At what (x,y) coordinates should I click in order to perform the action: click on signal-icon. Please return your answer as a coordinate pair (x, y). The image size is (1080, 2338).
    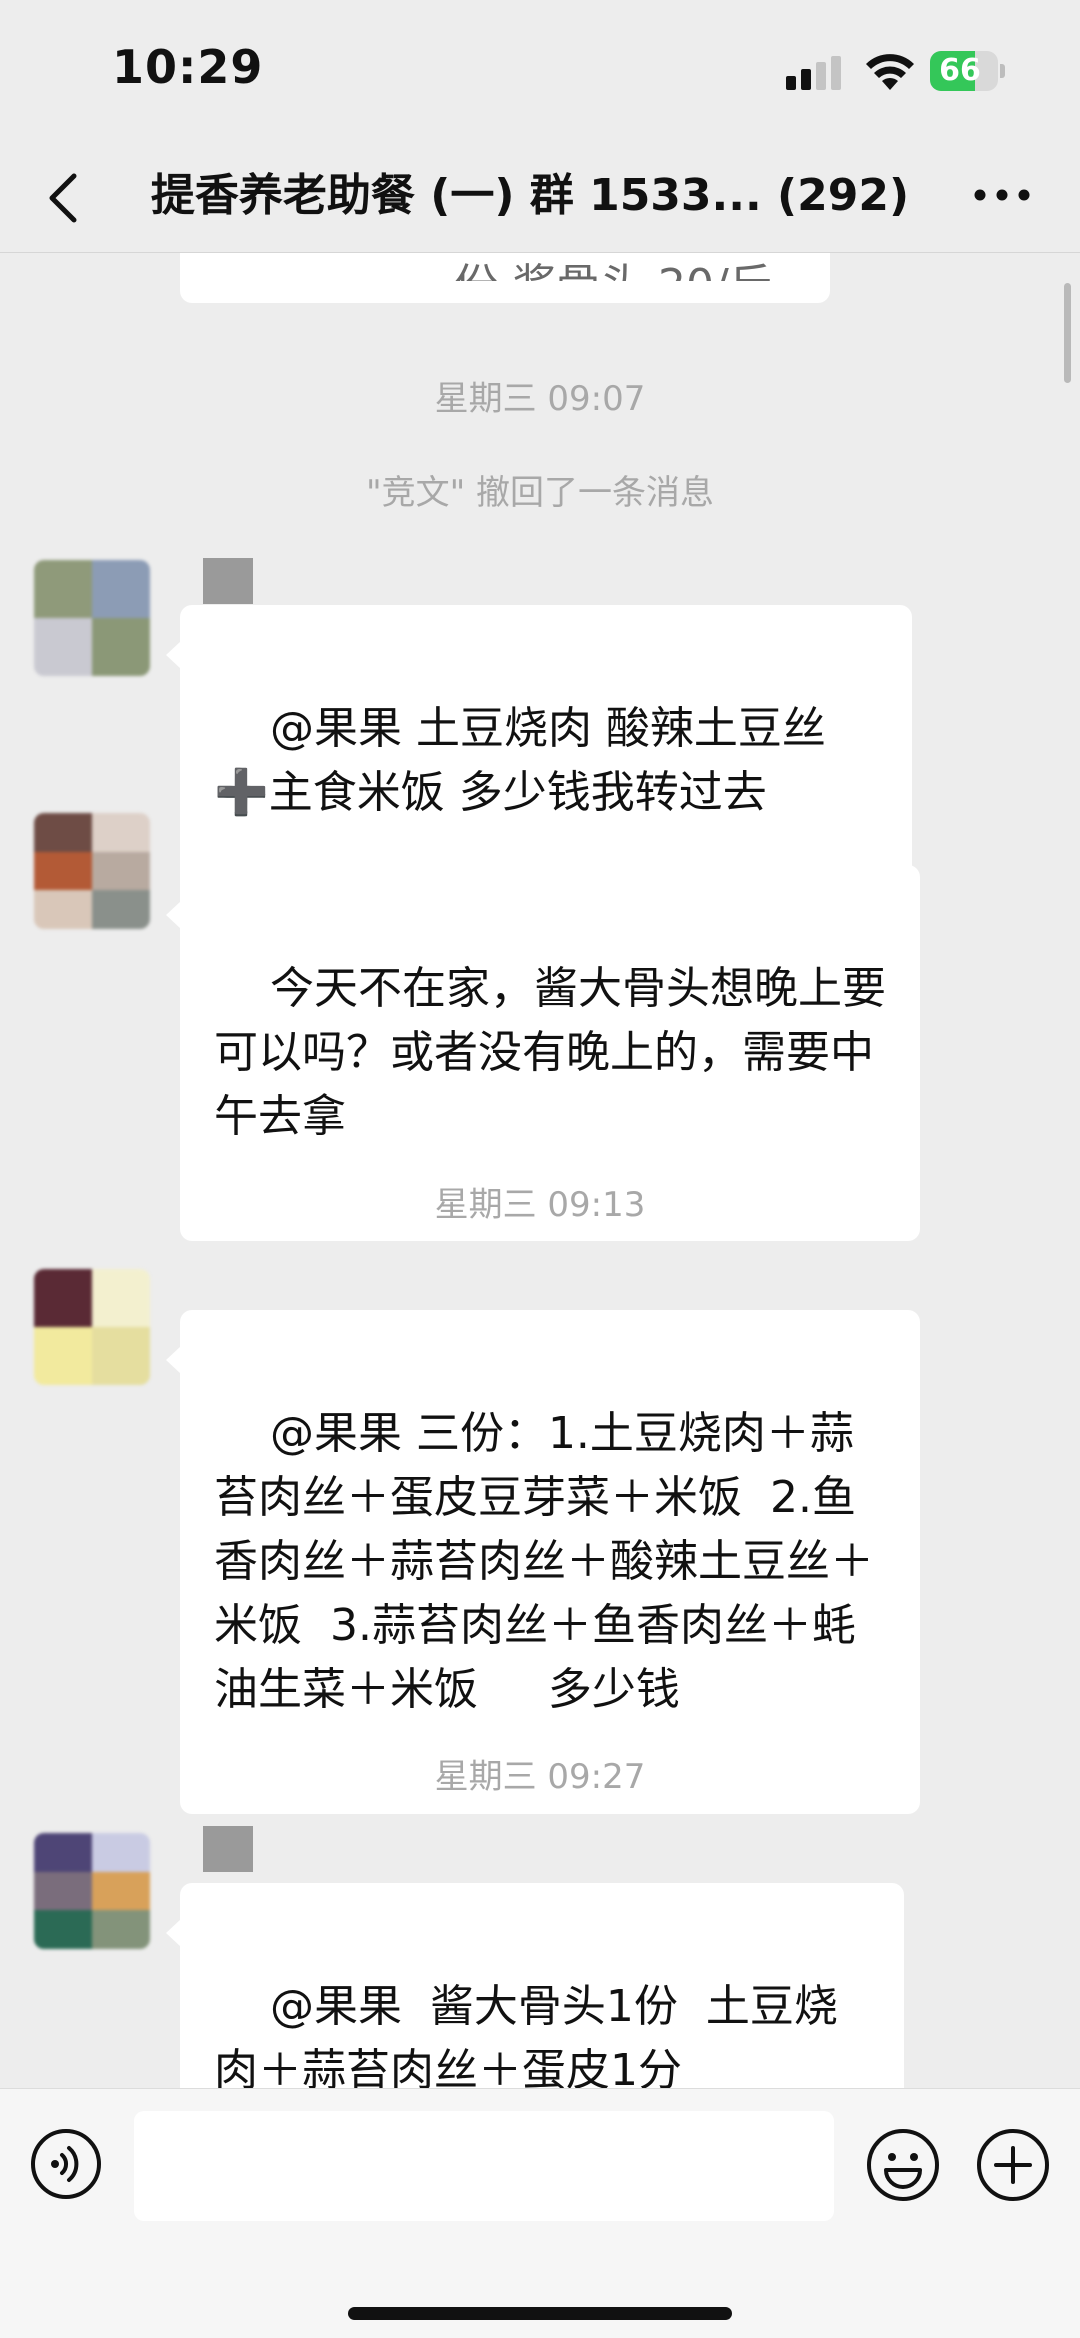
    Looking at the image, I should click on (816, 73).